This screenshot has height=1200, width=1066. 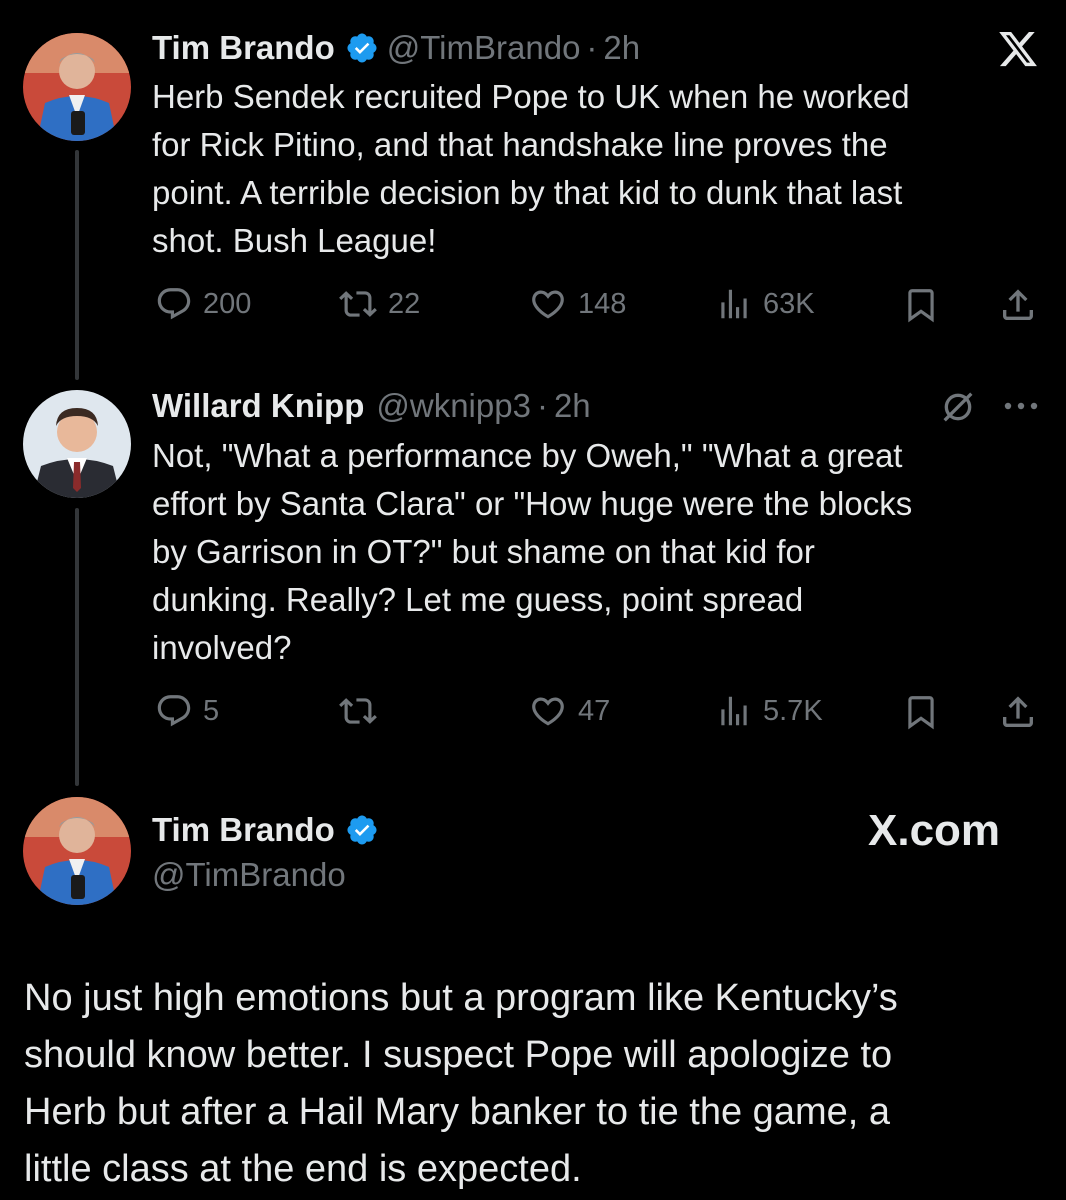 What do you see at coordinates (404, 303) in the screenshot?
I see `repost-count: 22` at bounding box center [404, 303].